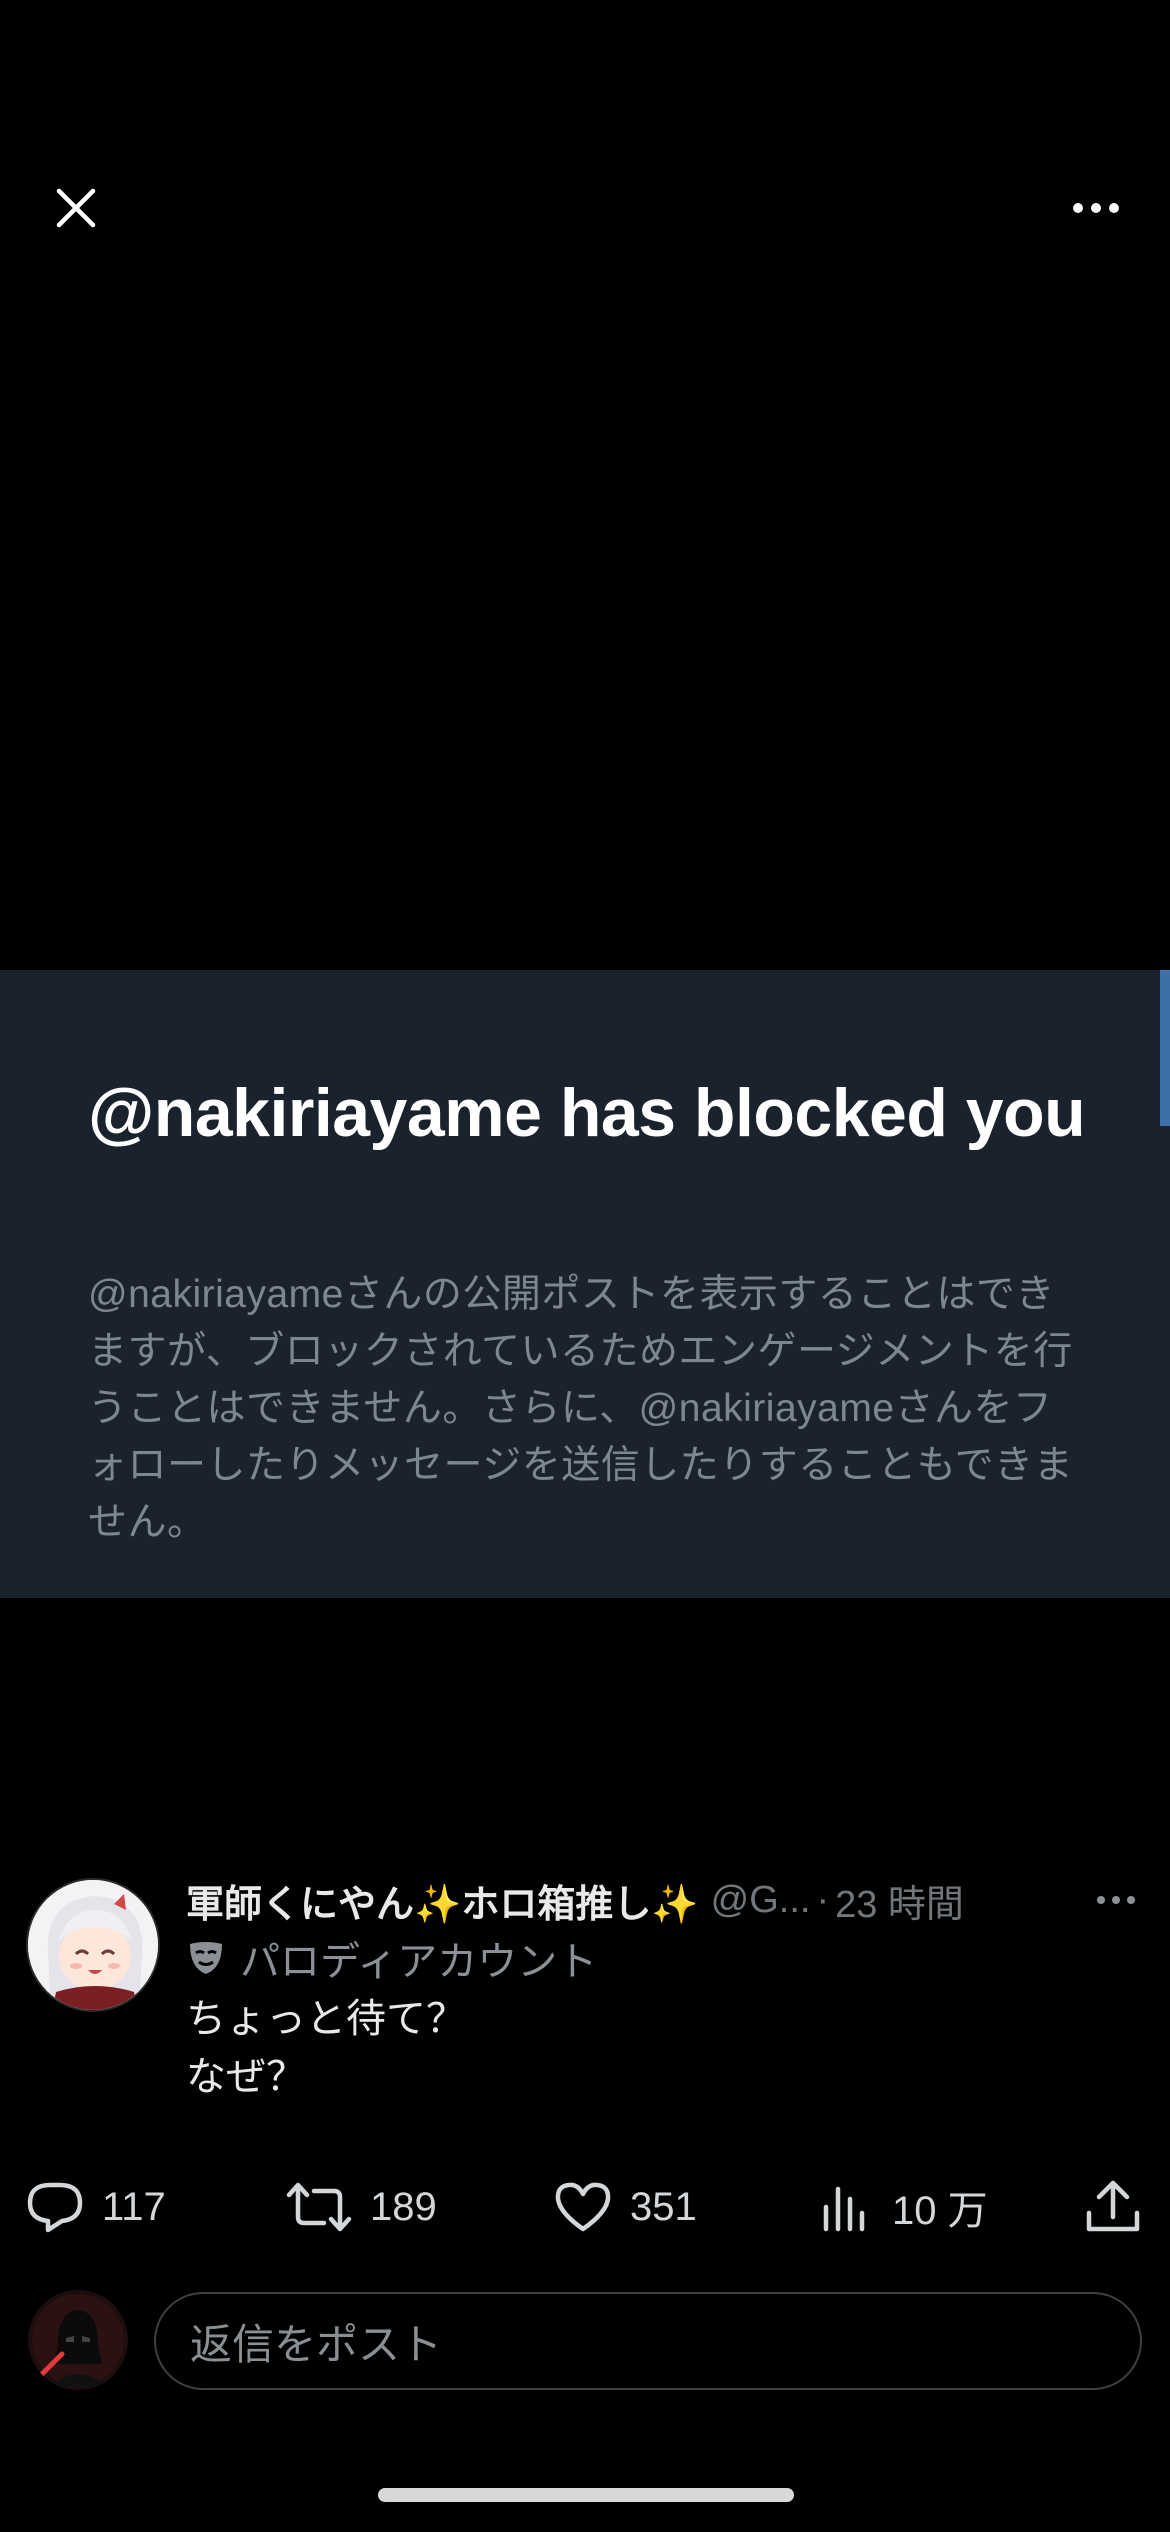 This screenshot has width=1170, height=2532. Describe the element at coordinates (625, 2207) in the screenshot. I see `like-button: 351` at that location.